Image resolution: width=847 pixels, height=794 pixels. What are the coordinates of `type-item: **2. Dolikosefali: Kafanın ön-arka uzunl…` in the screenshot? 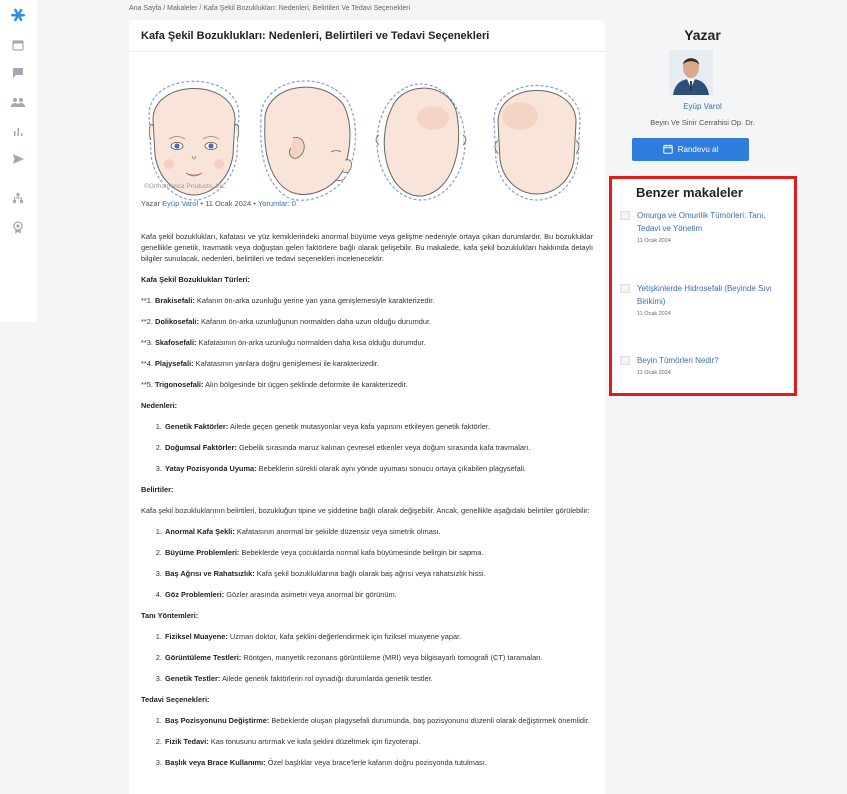 It's located at (286, 321).